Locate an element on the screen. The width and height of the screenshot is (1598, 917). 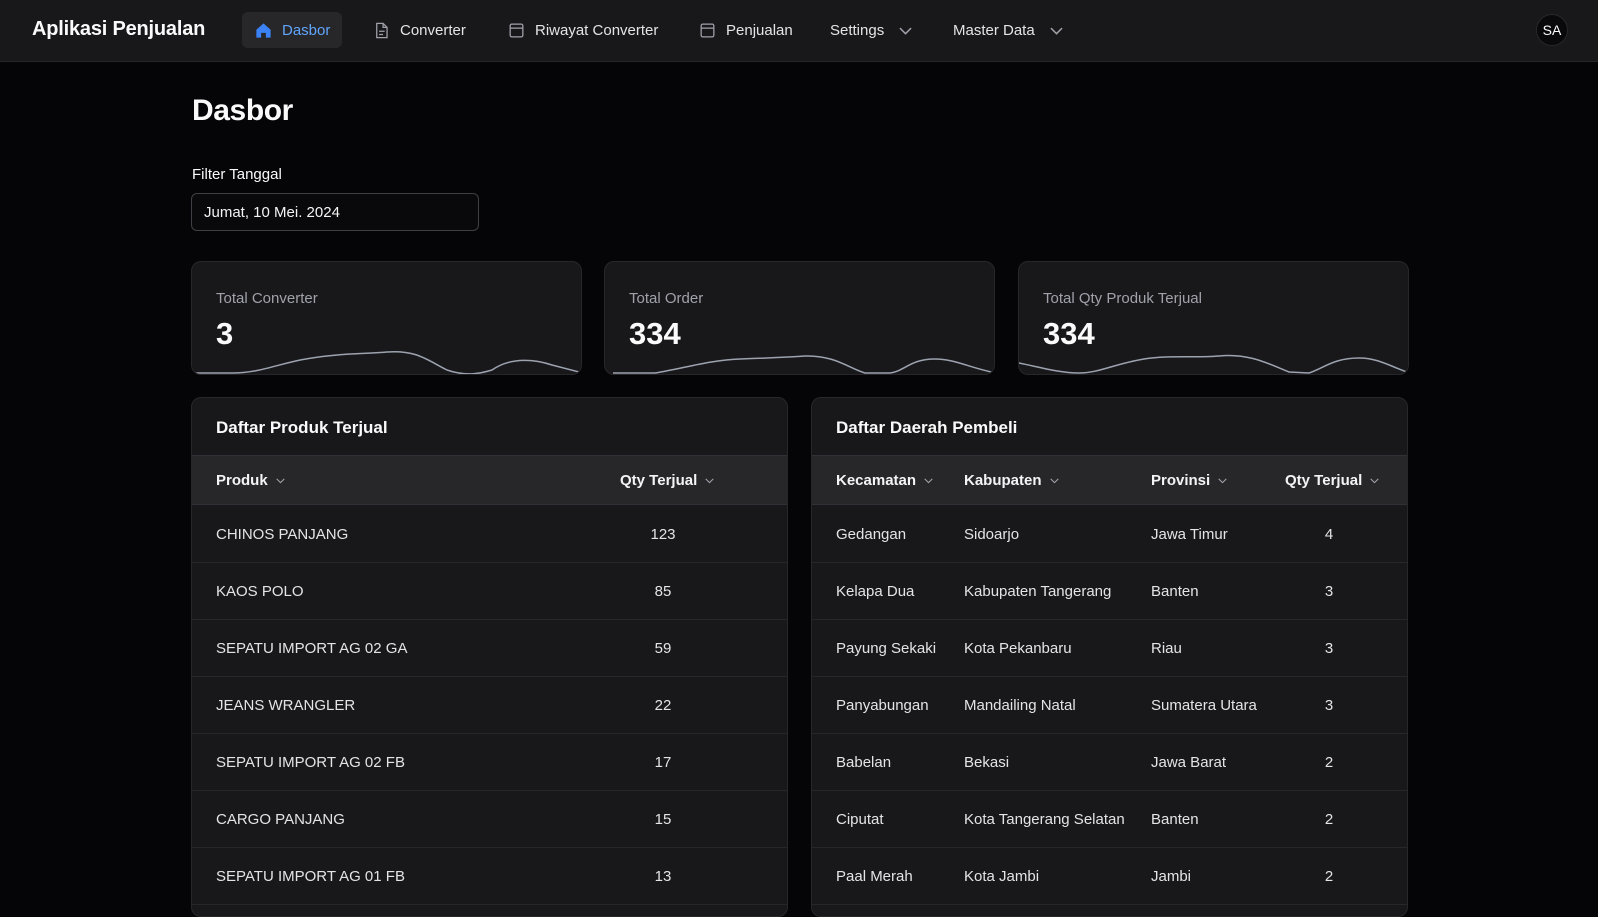
kabupaten-cell: Sidoarjo is located at coordinates (992, 534).